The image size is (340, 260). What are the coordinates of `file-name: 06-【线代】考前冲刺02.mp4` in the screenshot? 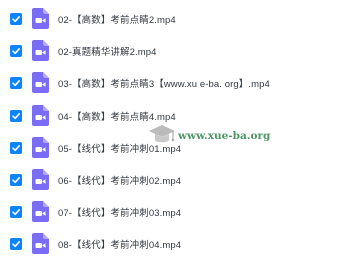 It's located at (120, 181).